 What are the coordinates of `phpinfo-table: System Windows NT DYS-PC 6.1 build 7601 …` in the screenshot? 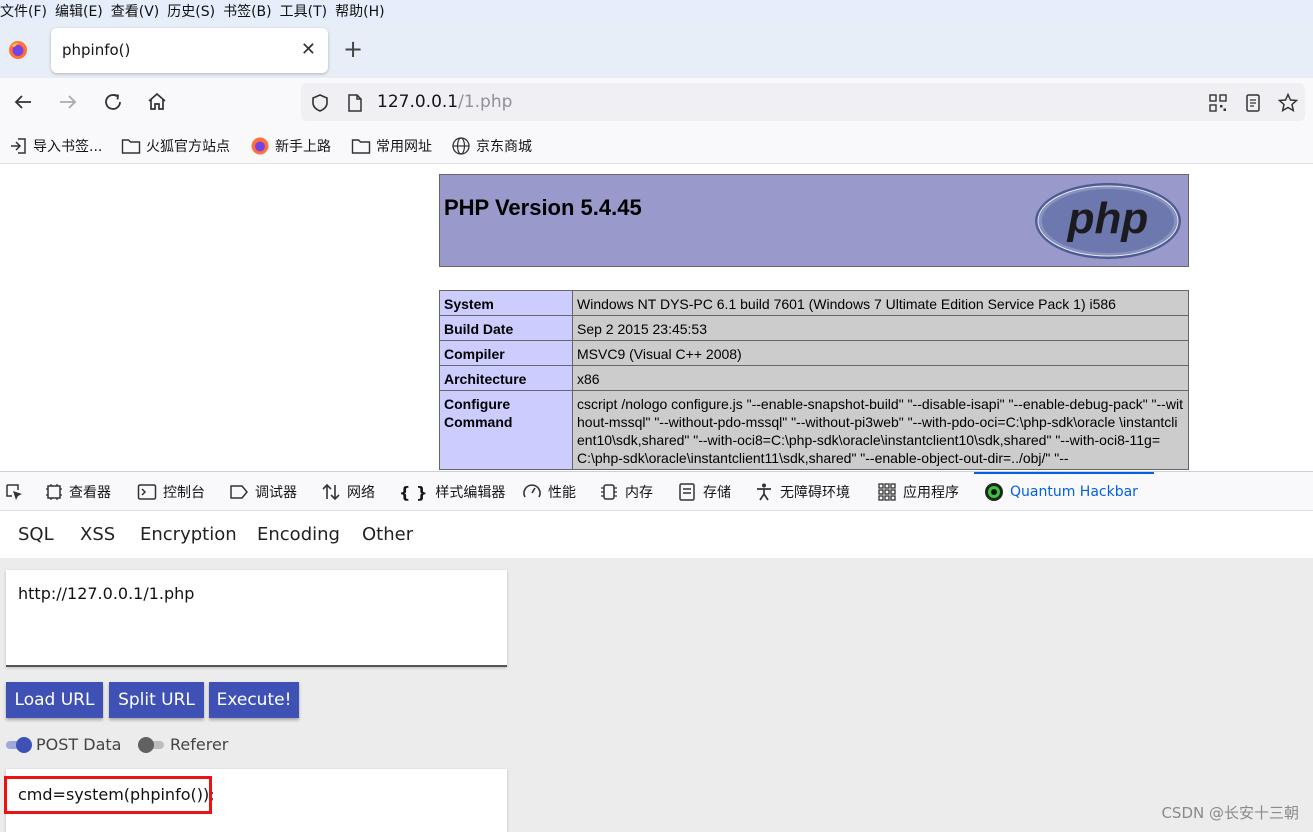 It's located at (814, 380).